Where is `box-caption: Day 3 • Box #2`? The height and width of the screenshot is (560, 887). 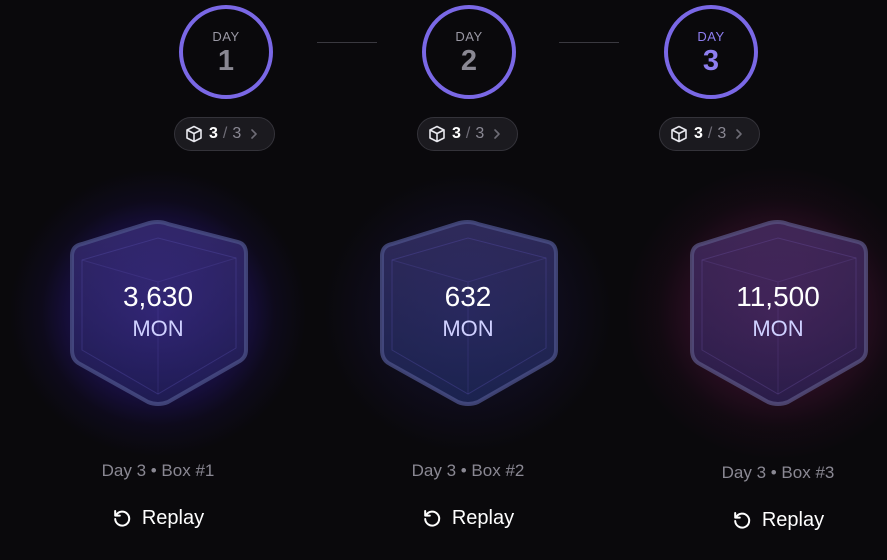
box-caption: Day 3 • Box #2 is located at coordinates (468, 470).